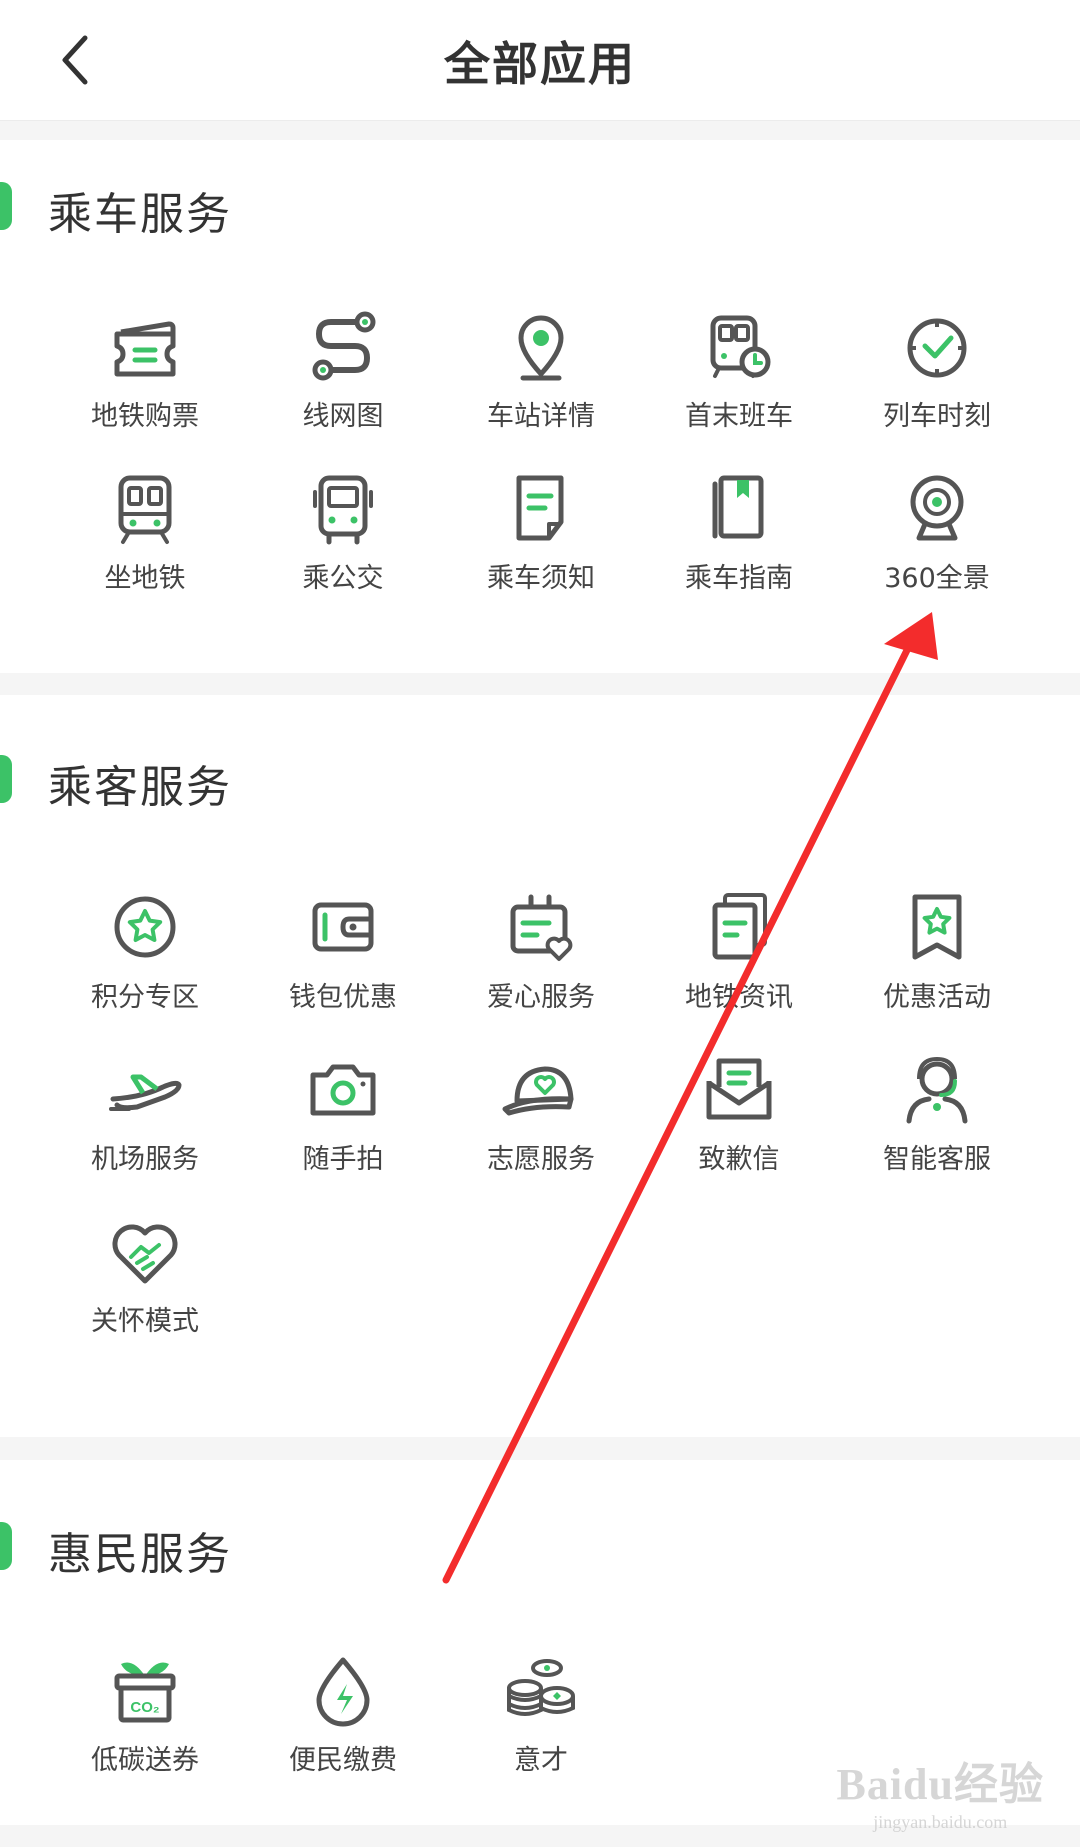 The height and width of the screenshot is (1847, 1080). I want to click on app-points-zone: 积分专区, so click(145, 949).